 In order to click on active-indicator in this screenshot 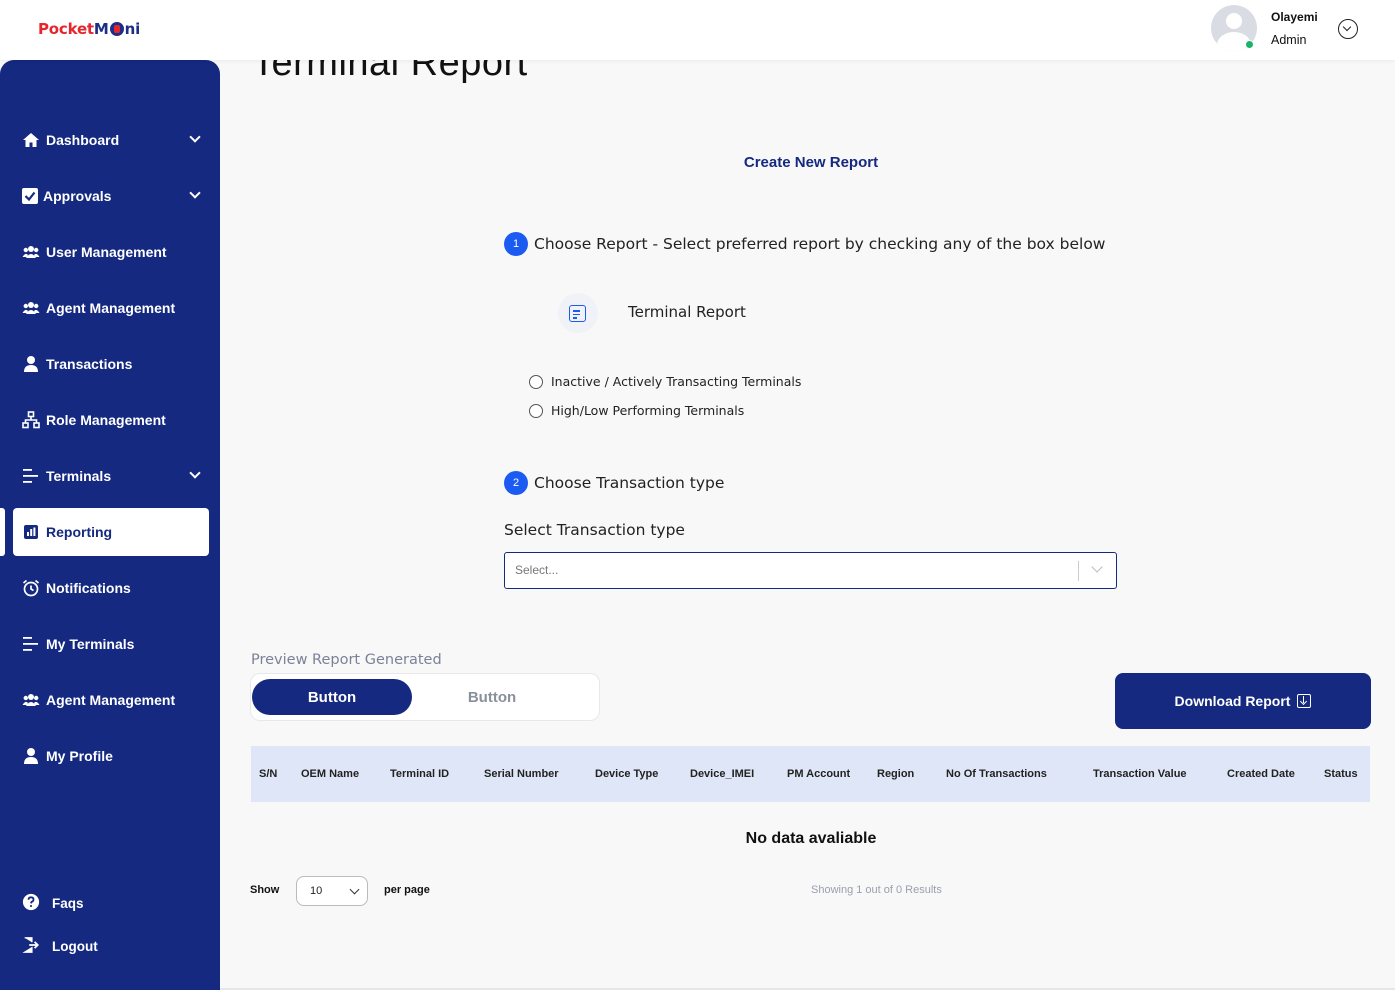, I will do `click(2, 532)`.